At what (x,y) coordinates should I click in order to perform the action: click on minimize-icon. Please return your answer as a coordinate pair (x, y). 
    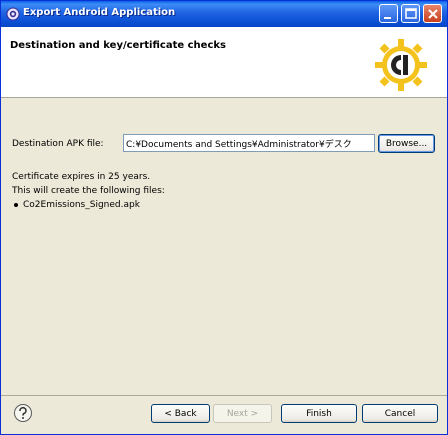
    Looking at the image, I should click on (387, 18).